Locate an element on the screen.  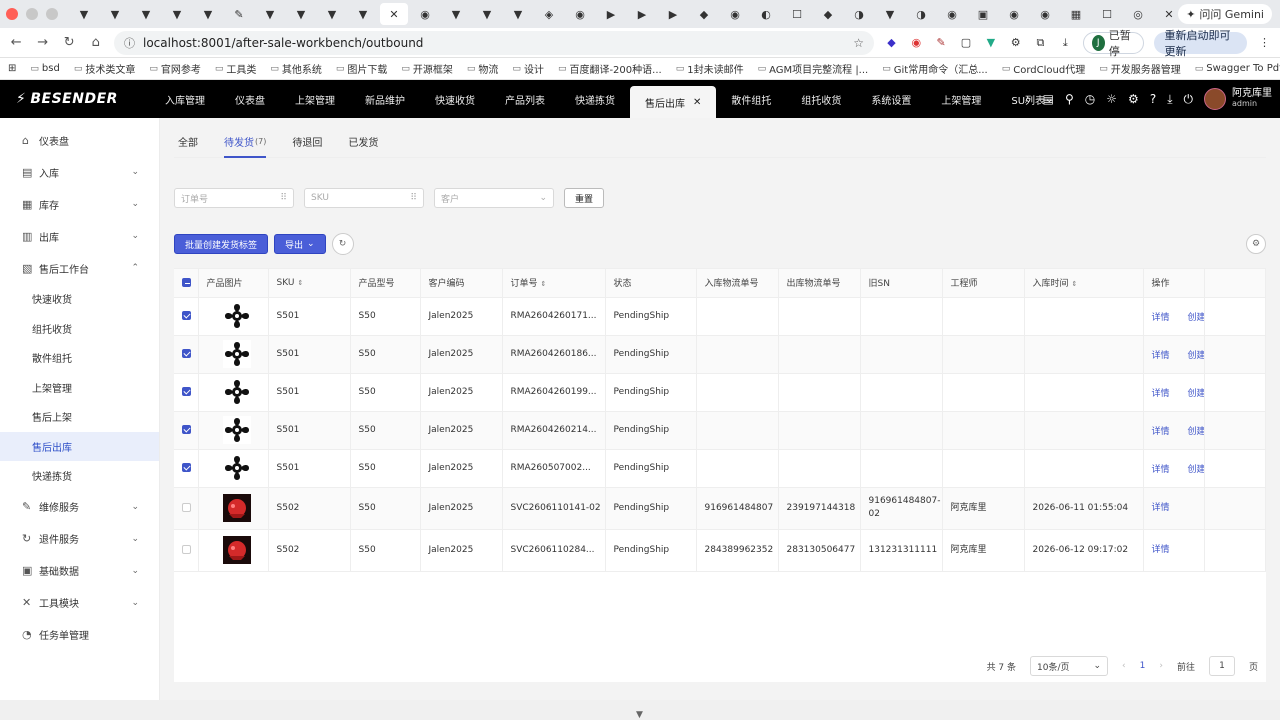
top-menu-item: 新品维护 is located at coordinates (385, 99).